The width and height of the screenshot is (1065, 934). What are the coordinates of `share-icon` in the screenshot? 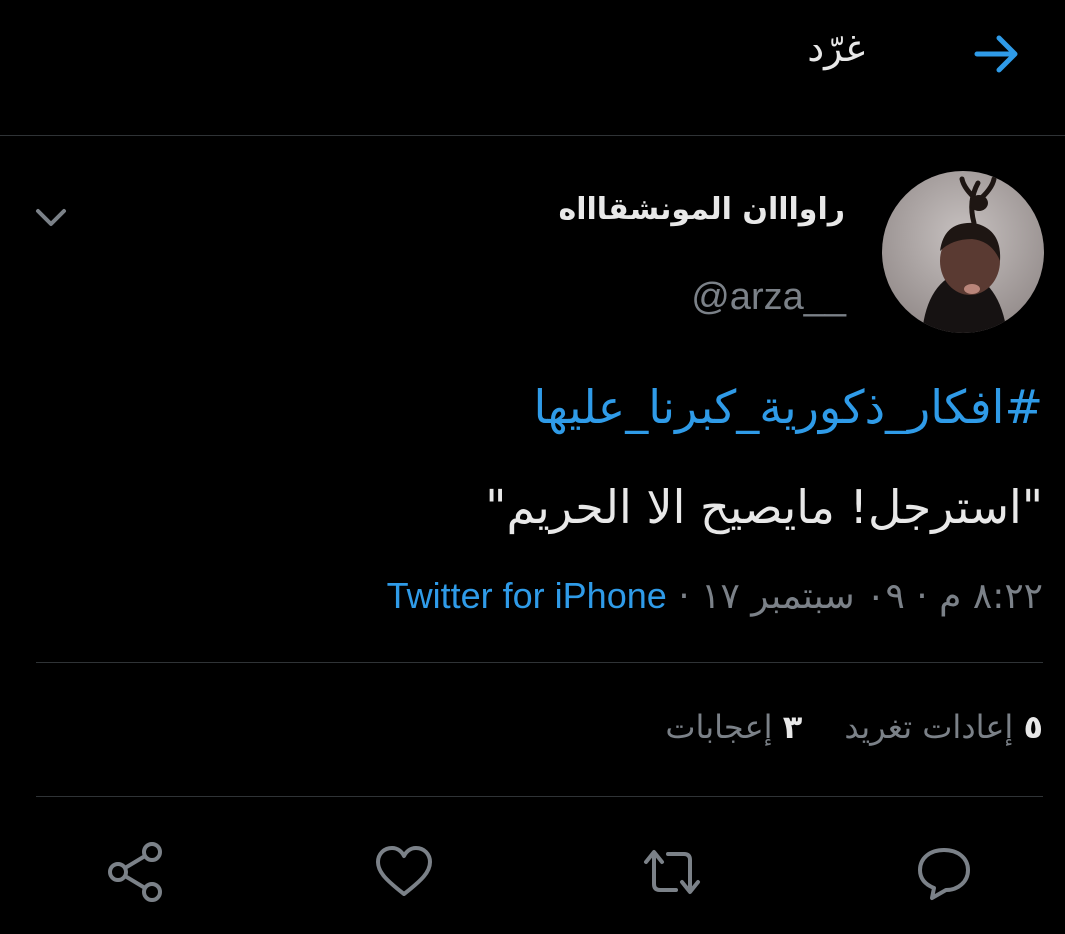 It's located at (136, 872).